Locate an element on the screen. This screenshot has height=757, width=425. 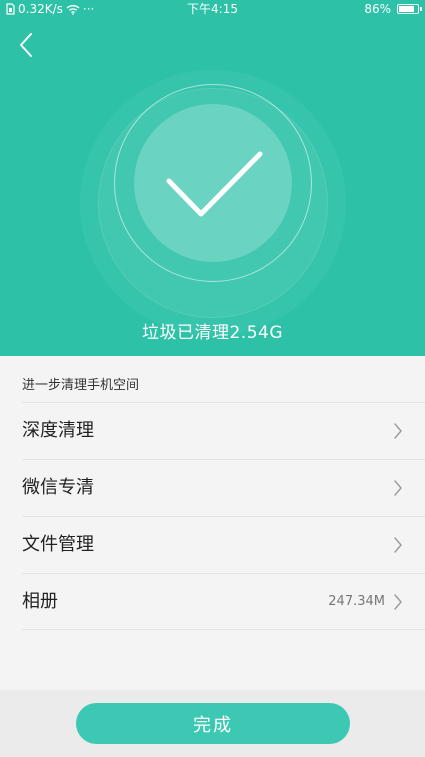
list-item-wechat-clean: 微信专清 is located at coordinates (212, 487).